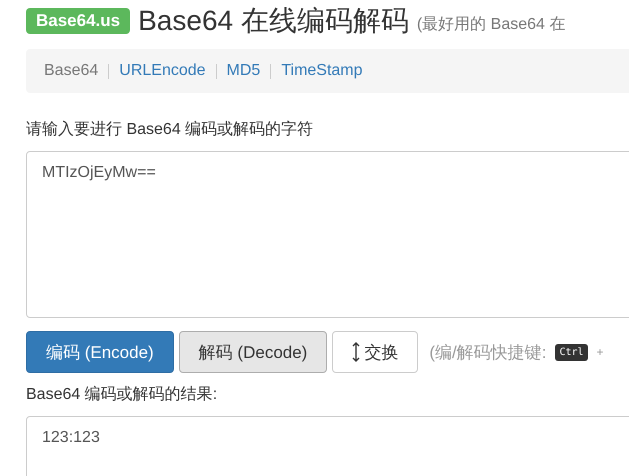 The height and width of the screenshot is (476, 629). I want to click on nav-link: TimeStamp, so click(322, 71).